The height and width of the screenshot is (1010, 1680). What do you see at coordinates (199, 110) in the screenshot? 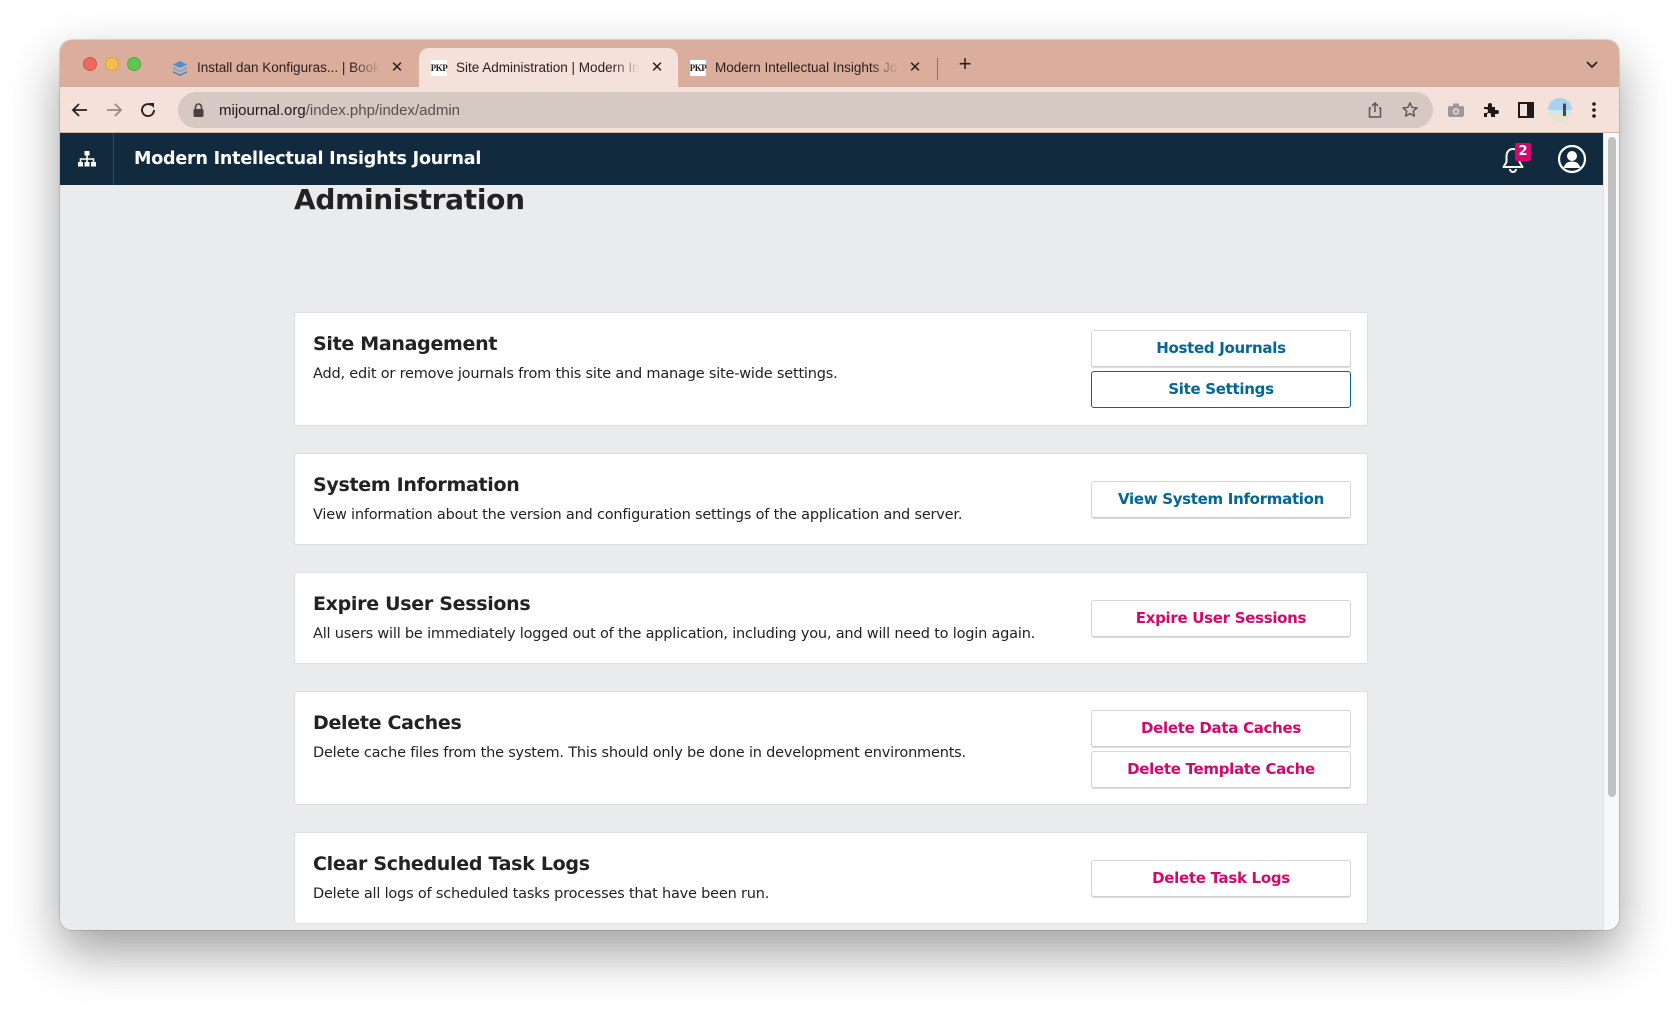
I see `lock-icon` at bounding box center [199, 110].